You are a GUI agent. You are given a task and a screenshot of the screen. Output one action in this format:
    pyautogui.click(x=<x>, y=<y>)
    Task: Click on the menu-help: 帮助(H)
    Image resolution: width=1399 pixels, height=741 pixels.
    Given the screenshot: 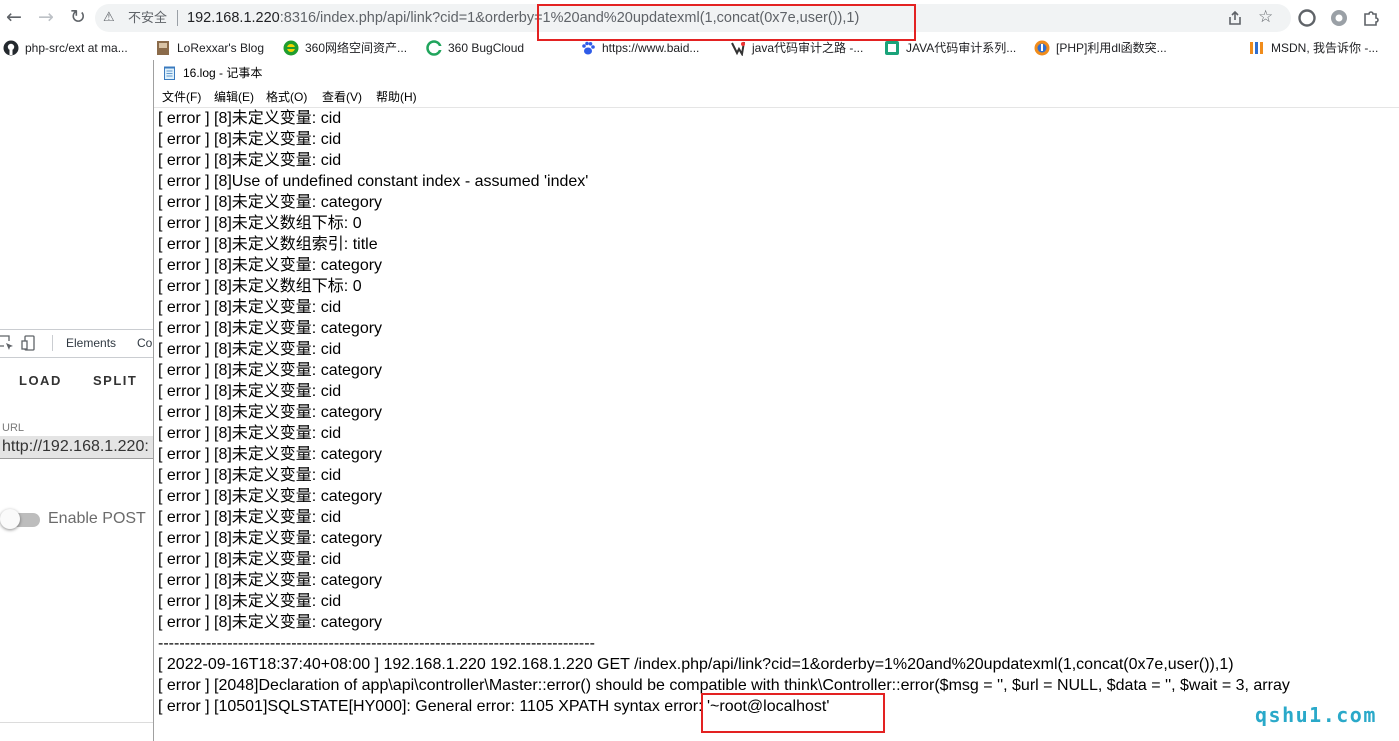 What is the action you would take?
    pyautogui.click(x=396, y=97)
    